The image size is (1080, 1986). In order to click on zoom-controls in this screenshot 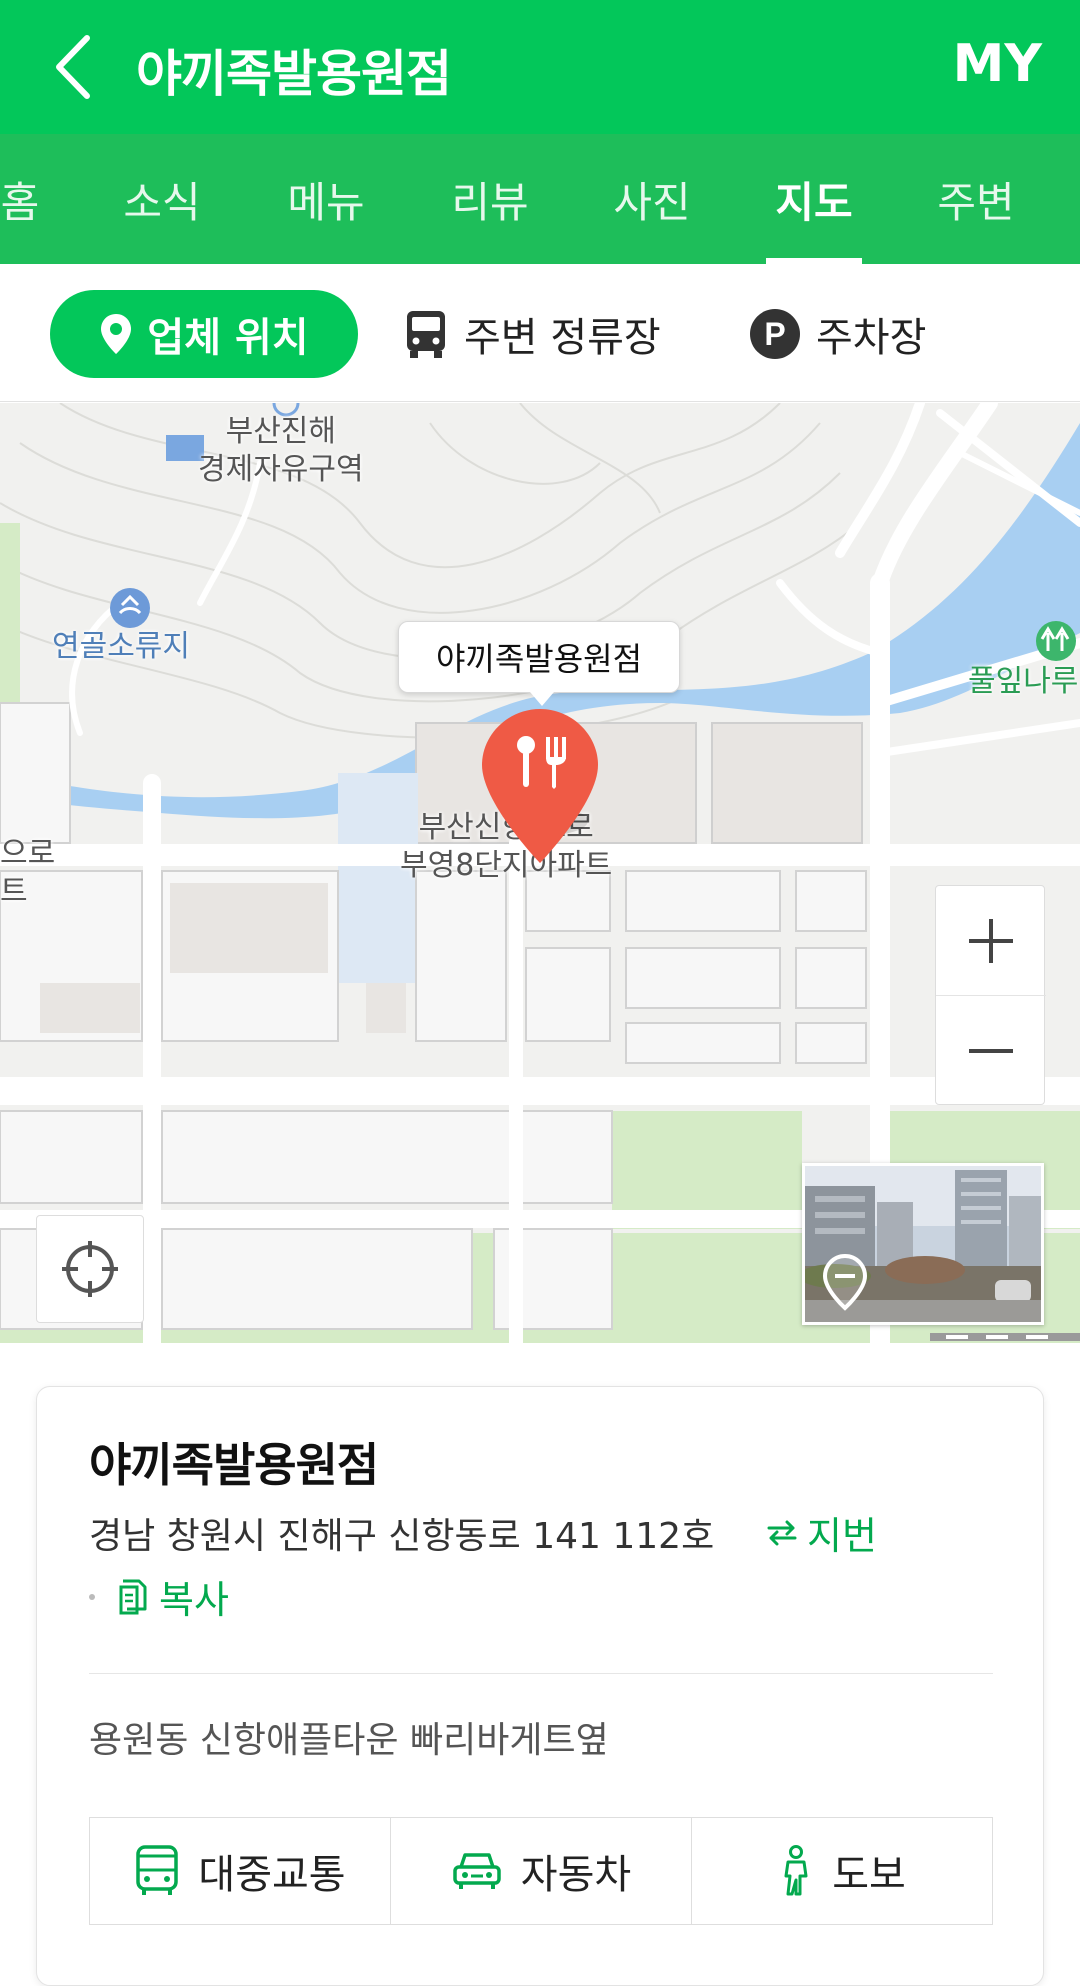, I will do `click(990, 995)`.